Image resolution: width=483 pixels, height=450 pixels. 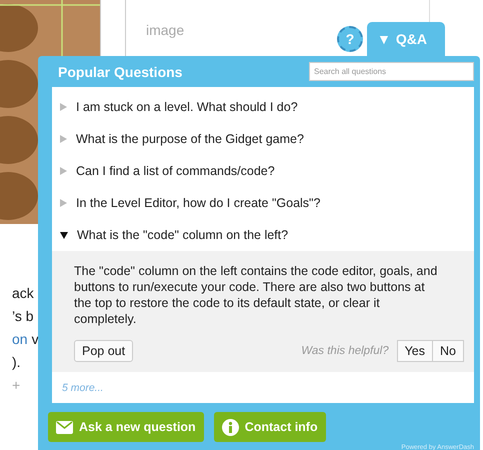 I want to click on question-item: In the Level Editor, how do I create "Goals"?, so click(x=263, y=203).